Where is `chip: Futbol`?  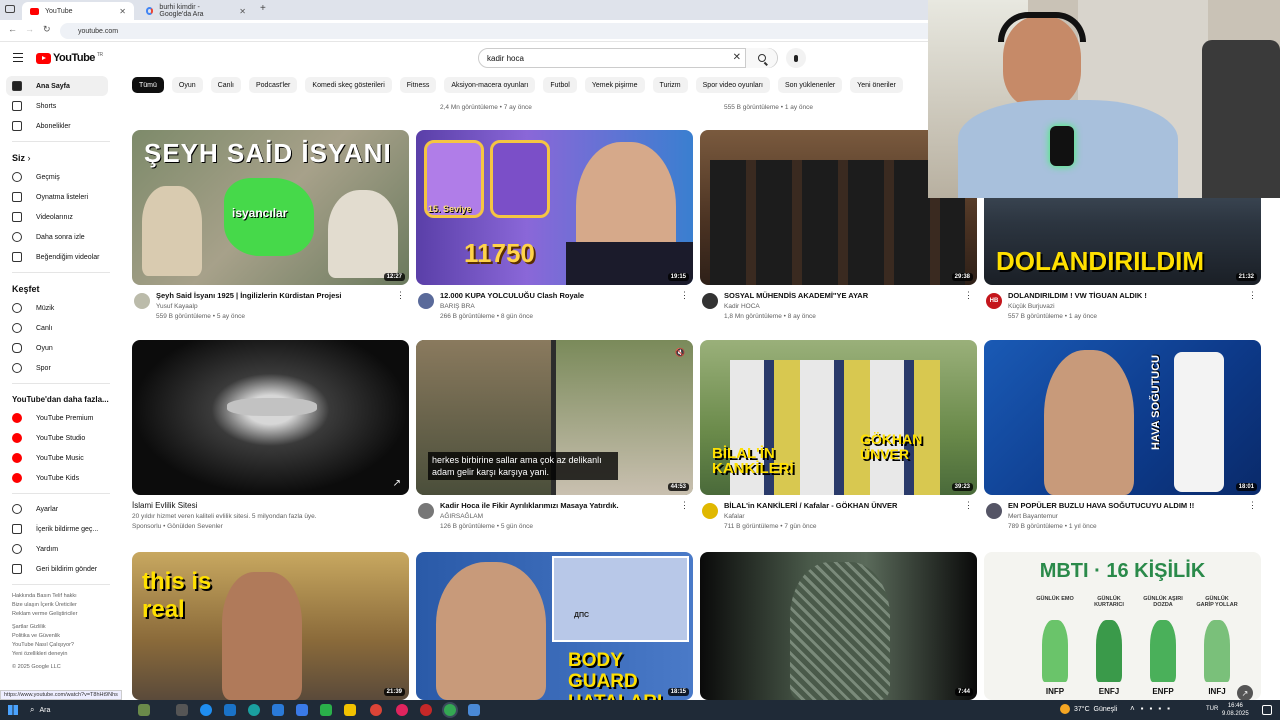 chip: Futbol is located at coordinates (560, 85).